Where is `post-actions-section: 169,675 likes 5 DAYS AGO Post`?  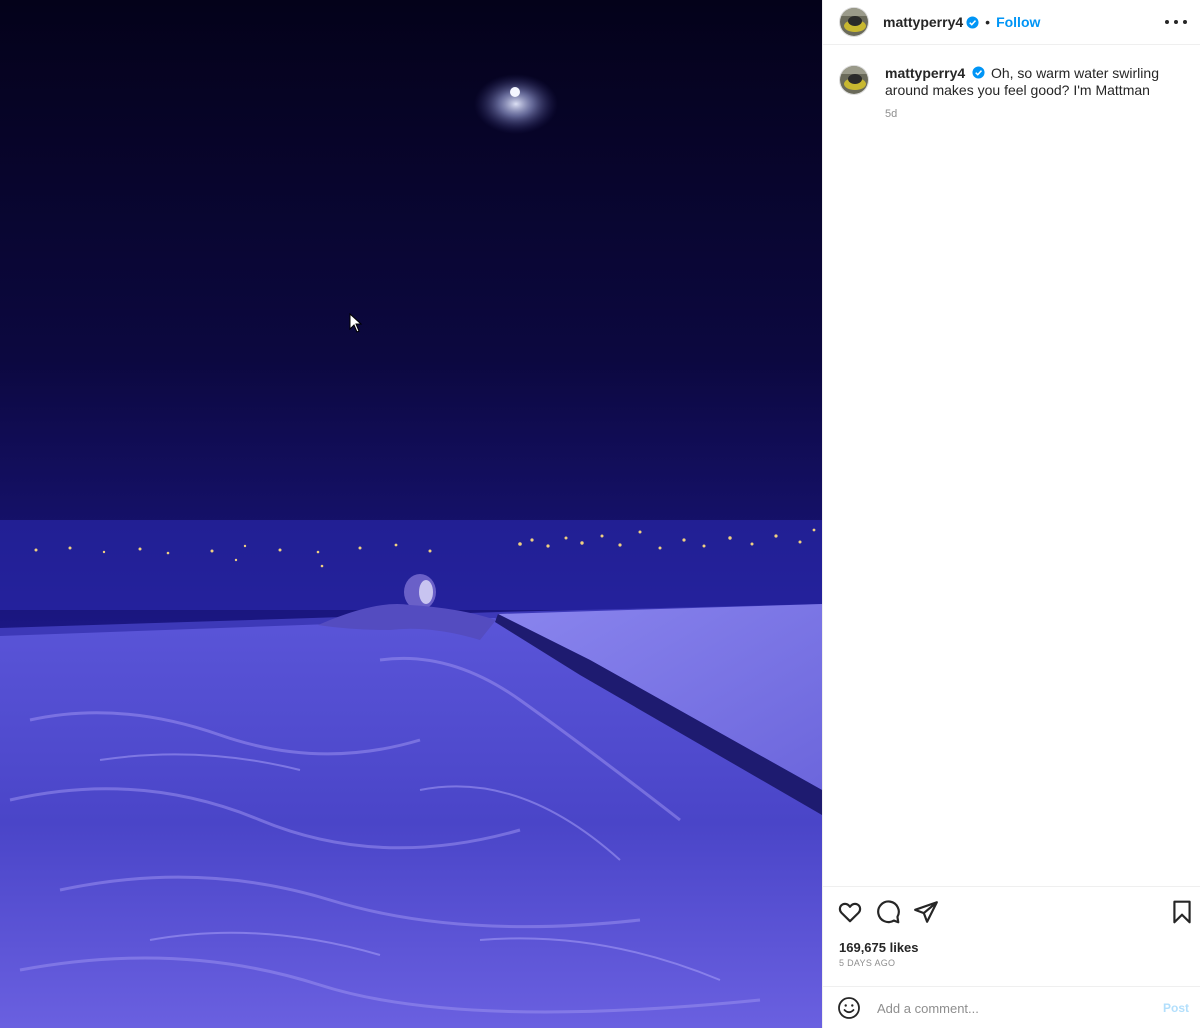 post-actions-section: 169,675 likes 5 DAYS AGO Post is located at coordinates (1011, 957).